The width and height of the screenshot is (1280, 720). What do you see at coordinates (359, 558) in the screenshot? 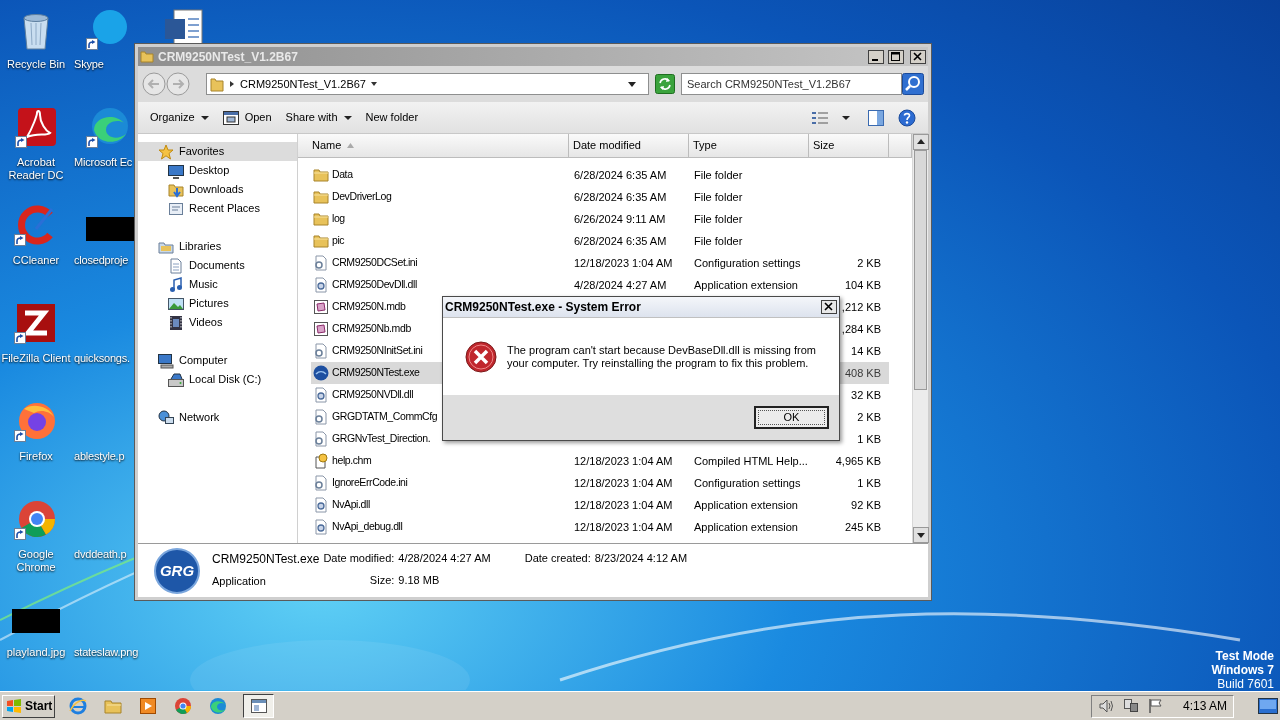
I see `detail-label: Date modified:` at bounding box center [359, 558].